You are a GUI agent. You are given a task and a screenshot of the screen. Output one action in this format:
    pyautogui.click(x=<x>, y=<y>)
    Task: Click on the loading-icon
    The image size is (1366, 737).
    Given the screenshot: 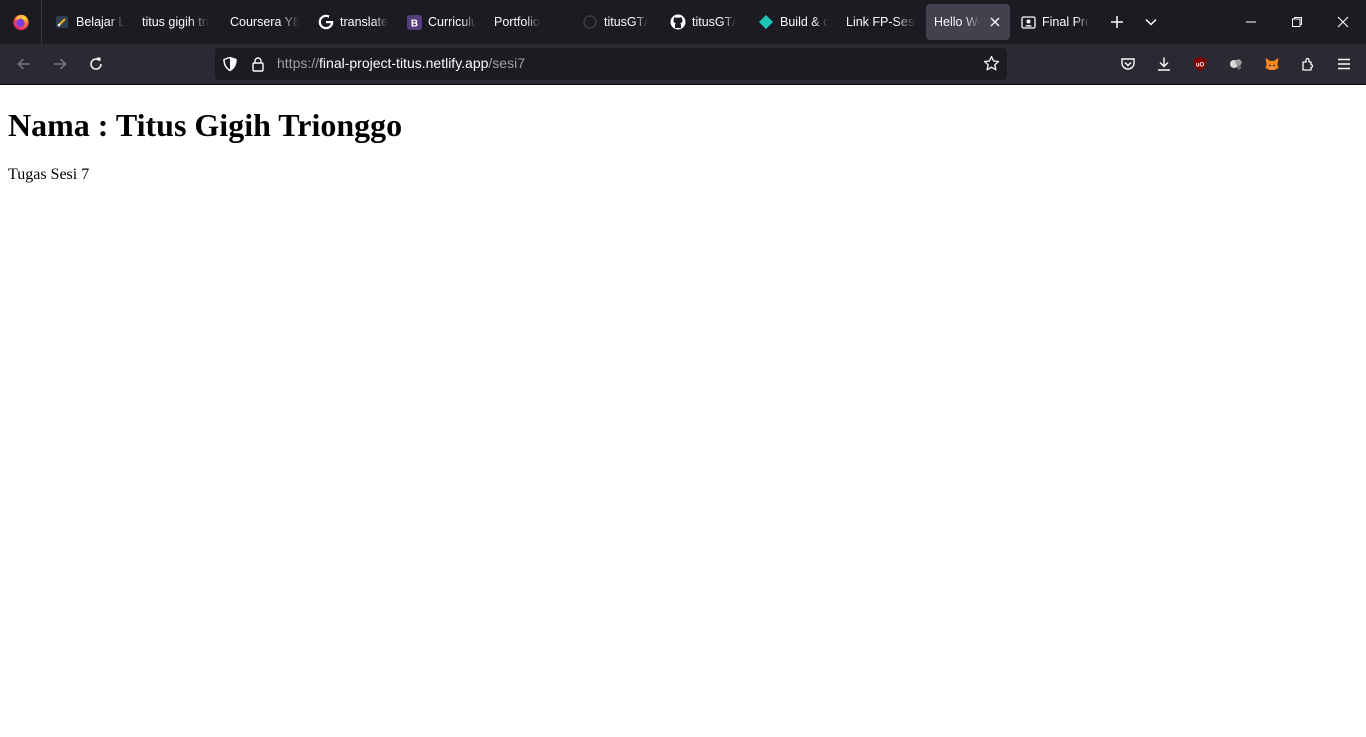 What is the action you would take?
    pyautogui.click(x=590, y=22)
    